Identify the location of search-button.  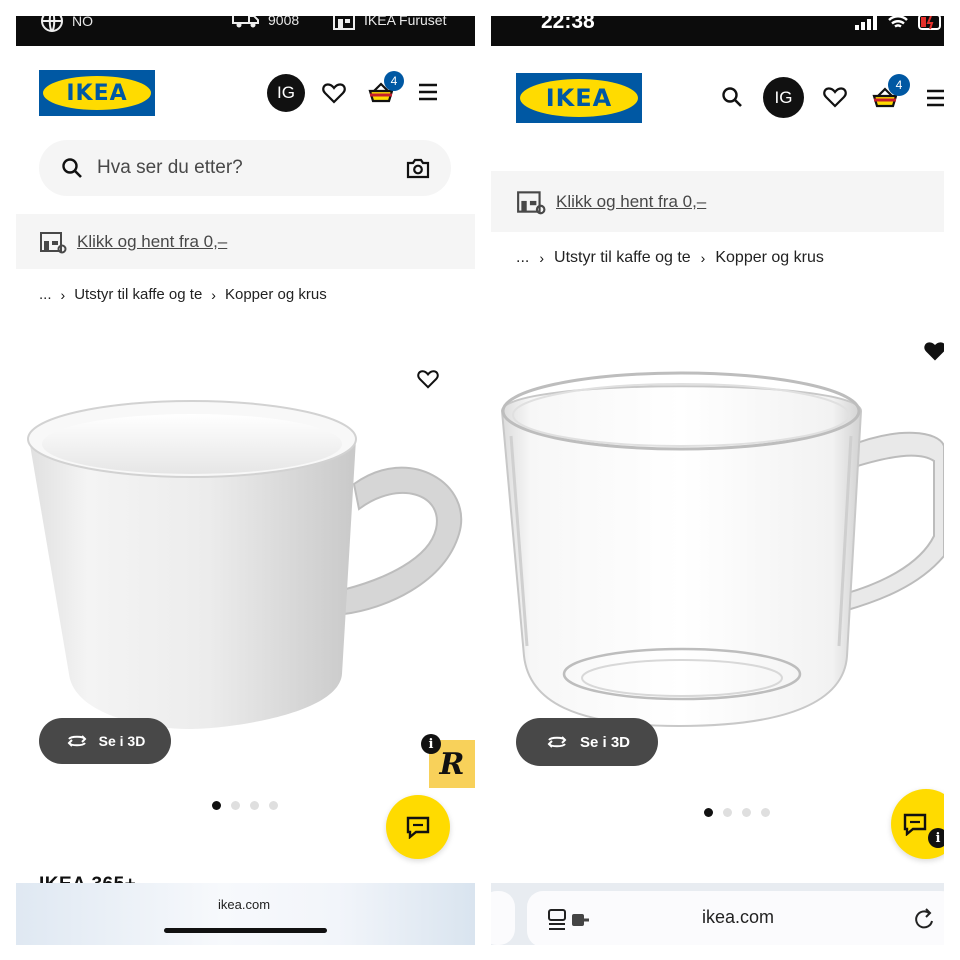
(732, 97).